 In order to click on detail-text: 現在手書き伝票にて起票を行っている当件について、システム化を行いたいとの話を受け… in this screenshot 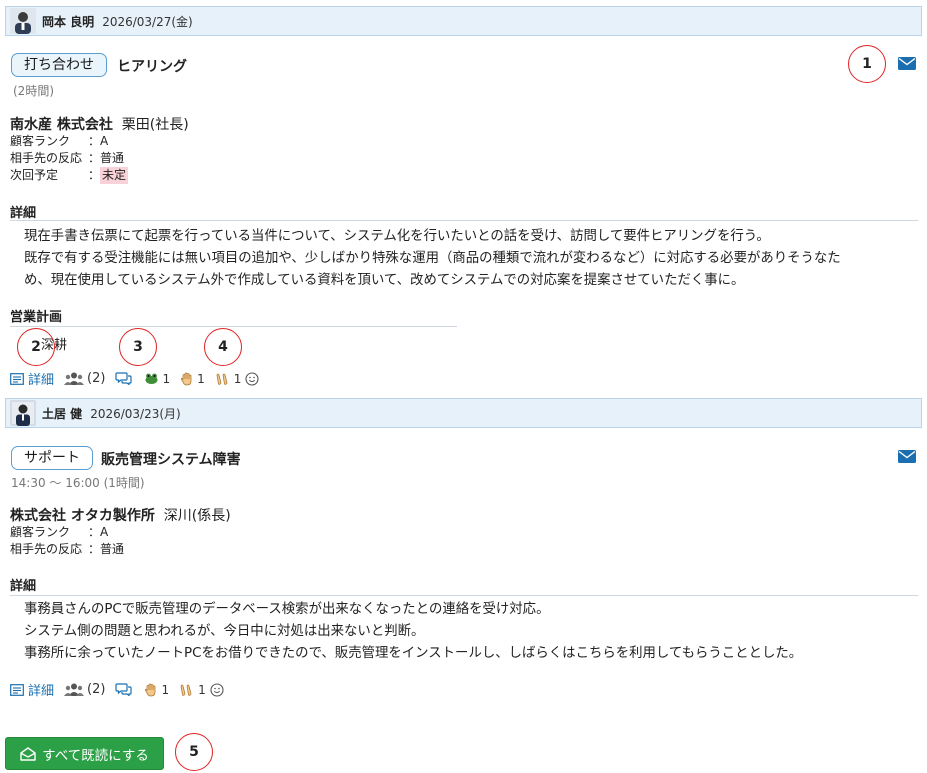, I will do `click(432, 259)`.